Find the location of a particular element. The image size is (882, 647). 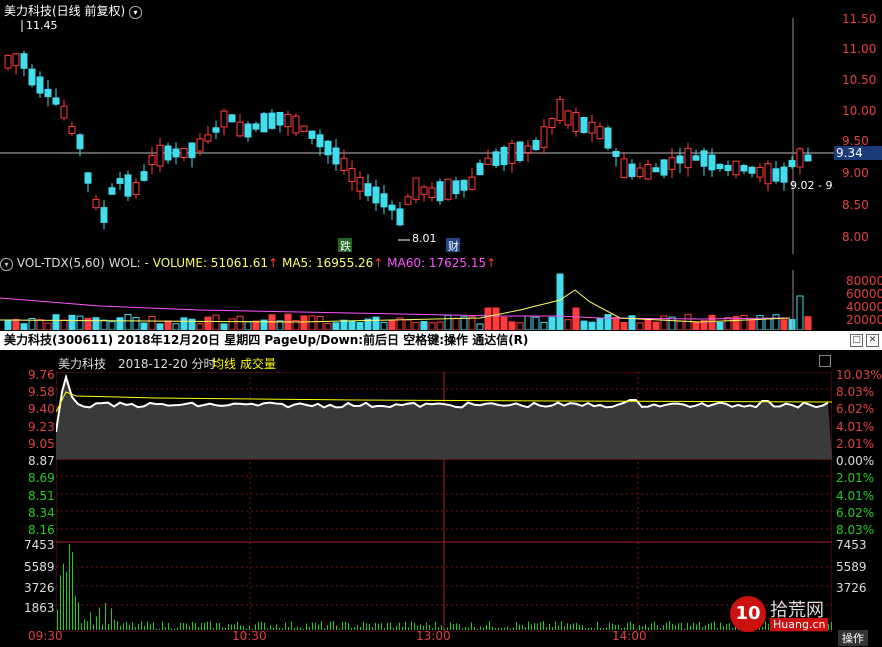

maximize-icon: □ is located at coordinates (856, 340).